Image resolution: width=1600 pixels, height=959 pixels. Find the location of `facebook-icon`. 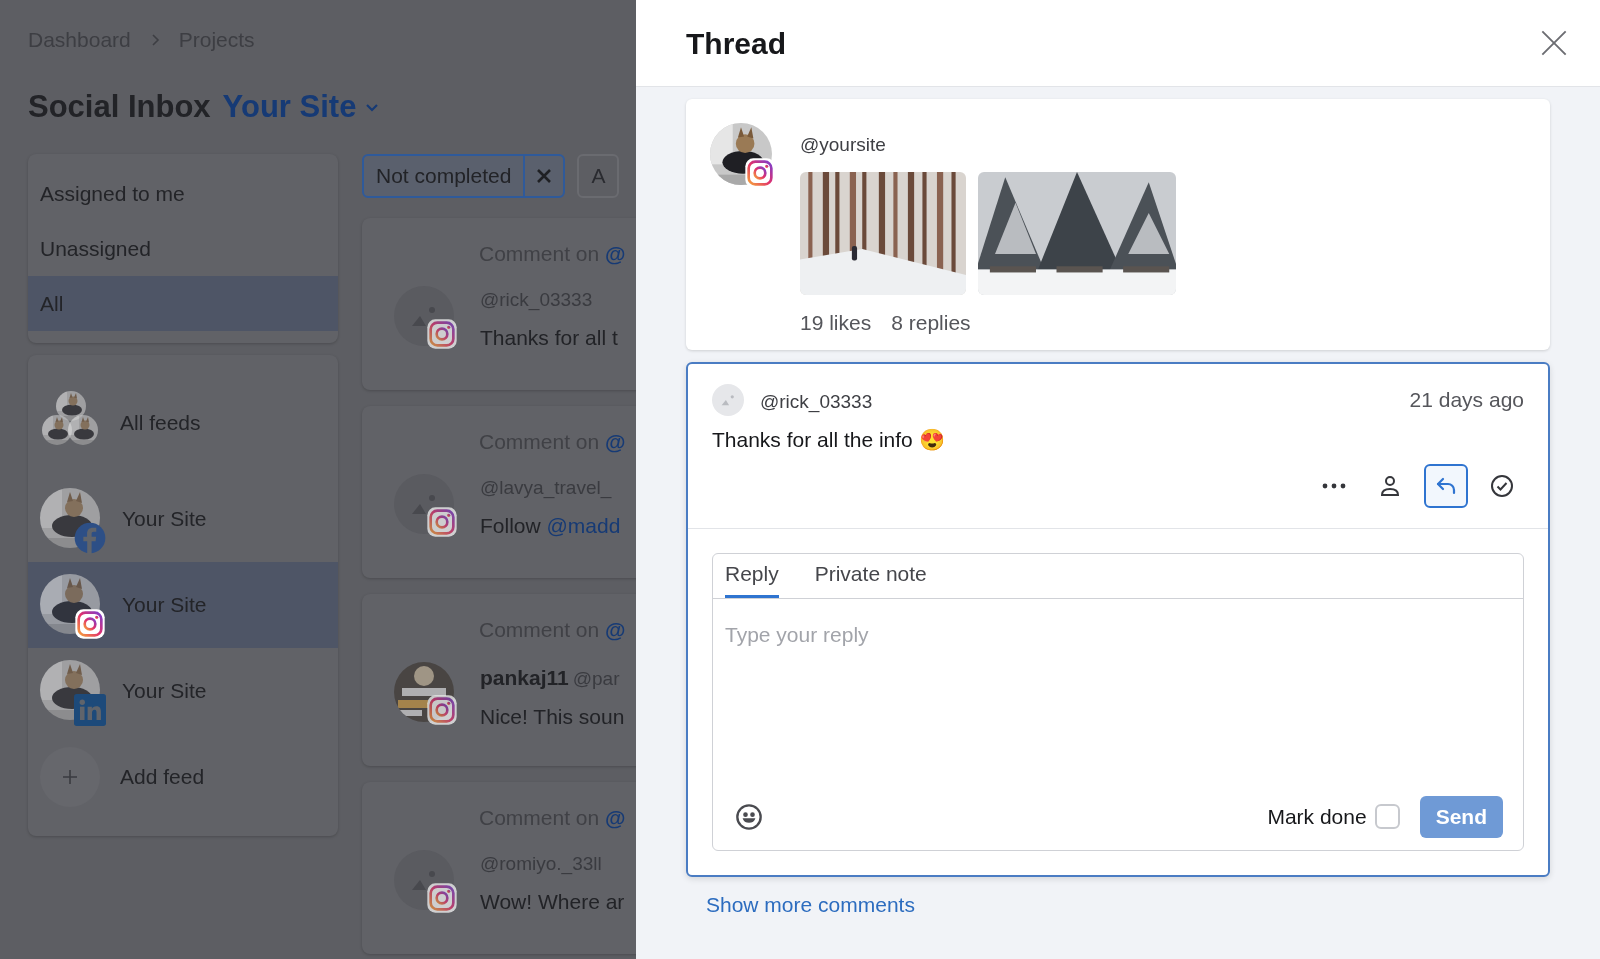

facebook-icon is located at coordinates (90, 538).